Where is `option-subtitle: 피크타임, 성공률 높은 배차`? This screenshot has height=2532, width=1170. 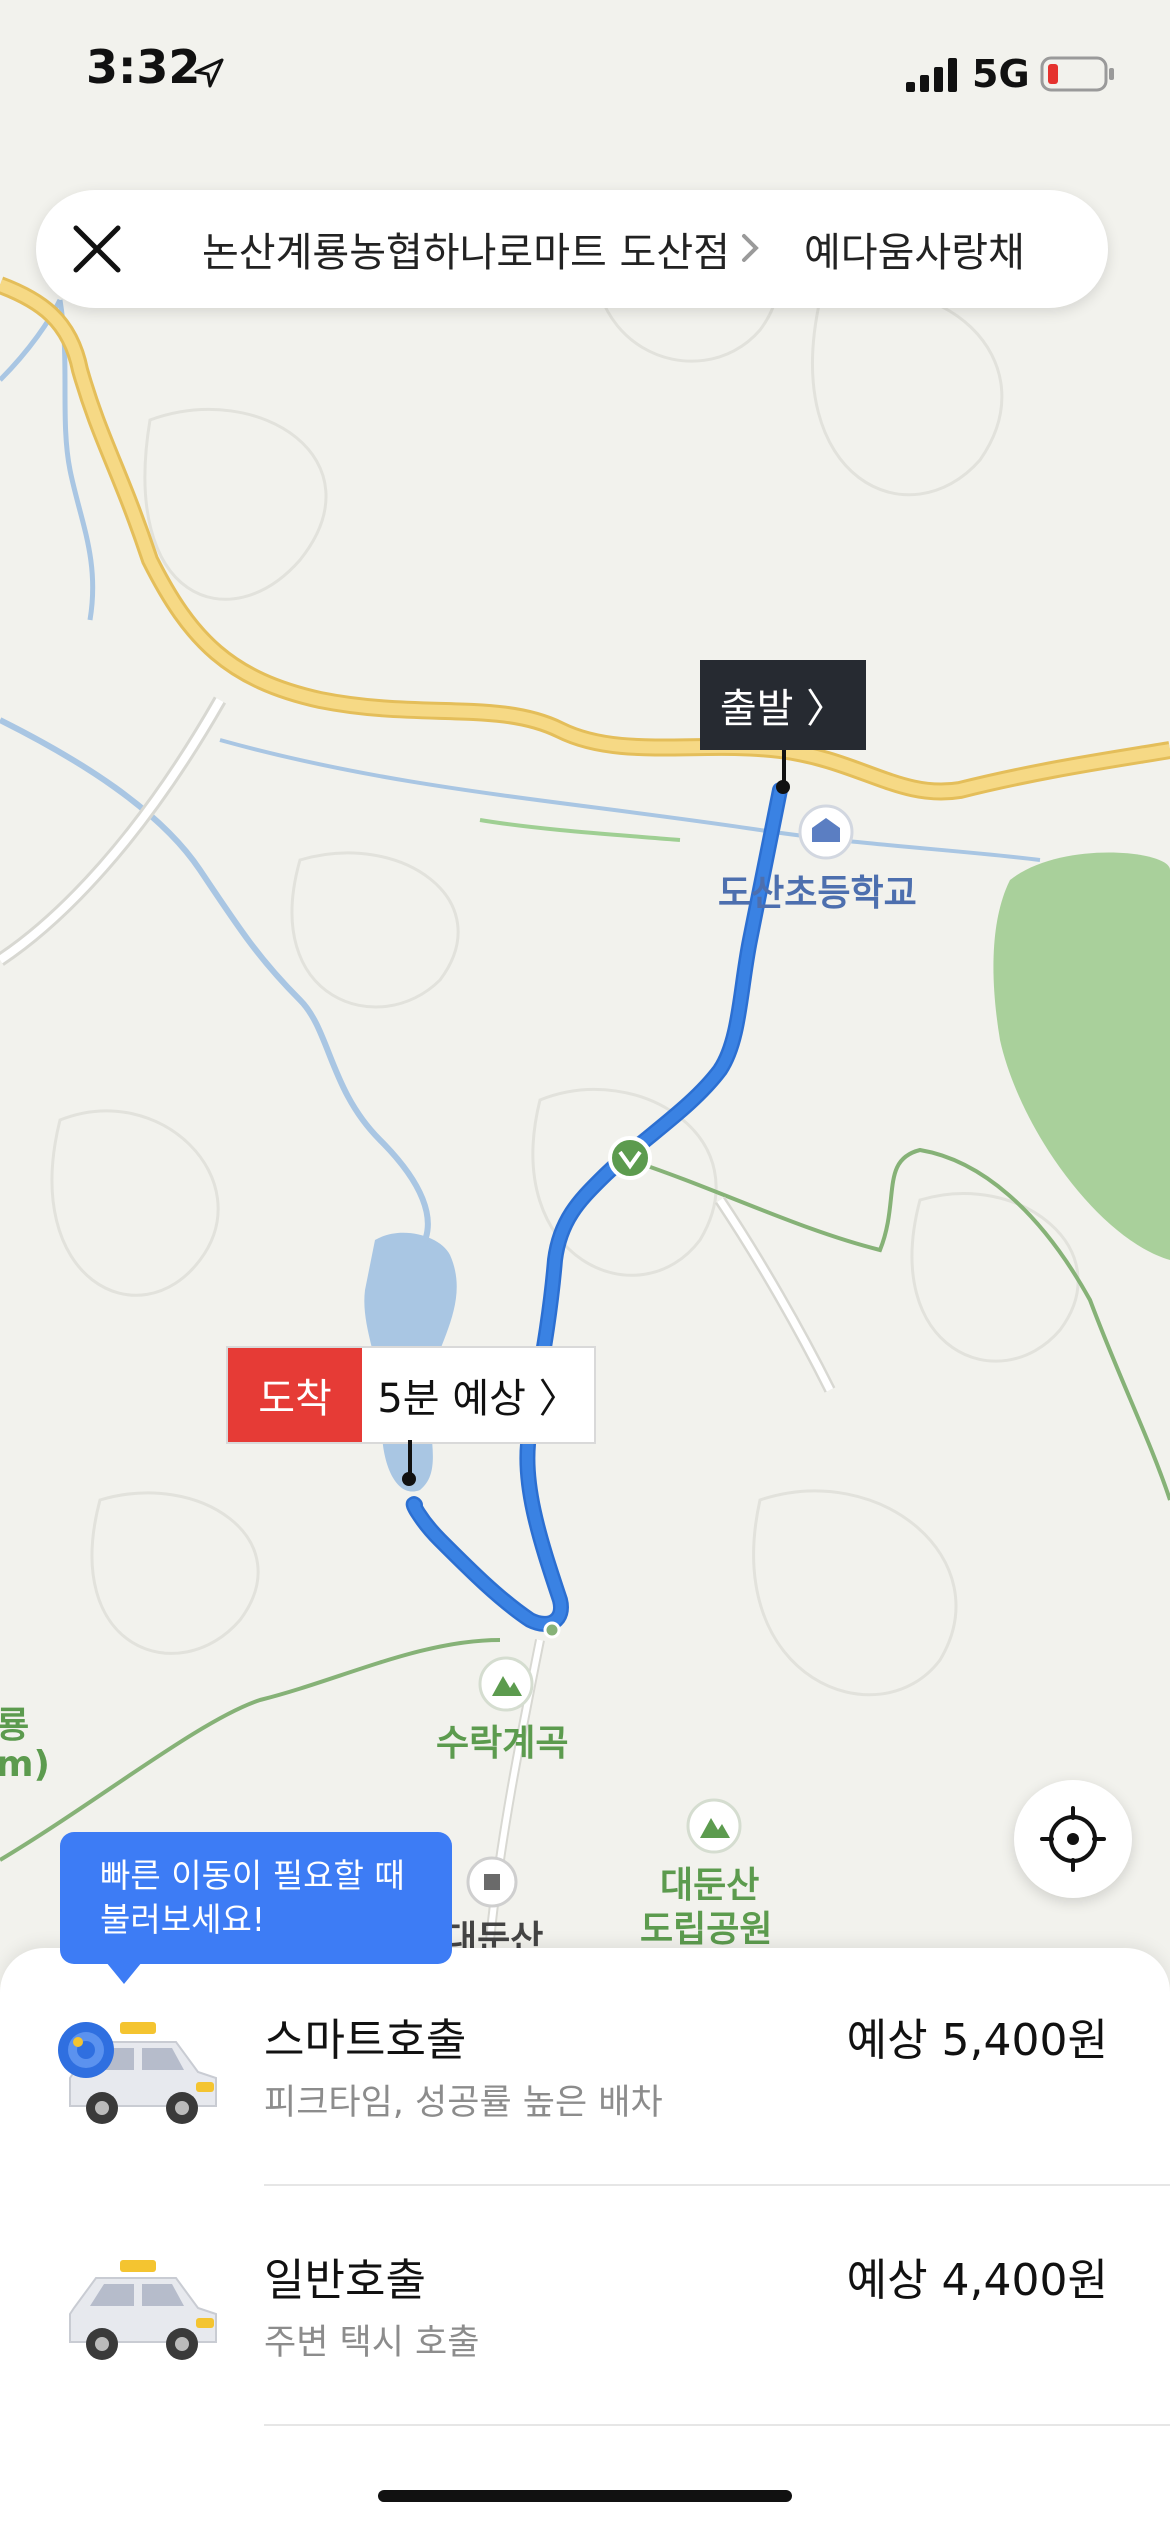
option-subtitle: 피크타임, 성공률 높은 배차 is located at coordinates (463, 2103).